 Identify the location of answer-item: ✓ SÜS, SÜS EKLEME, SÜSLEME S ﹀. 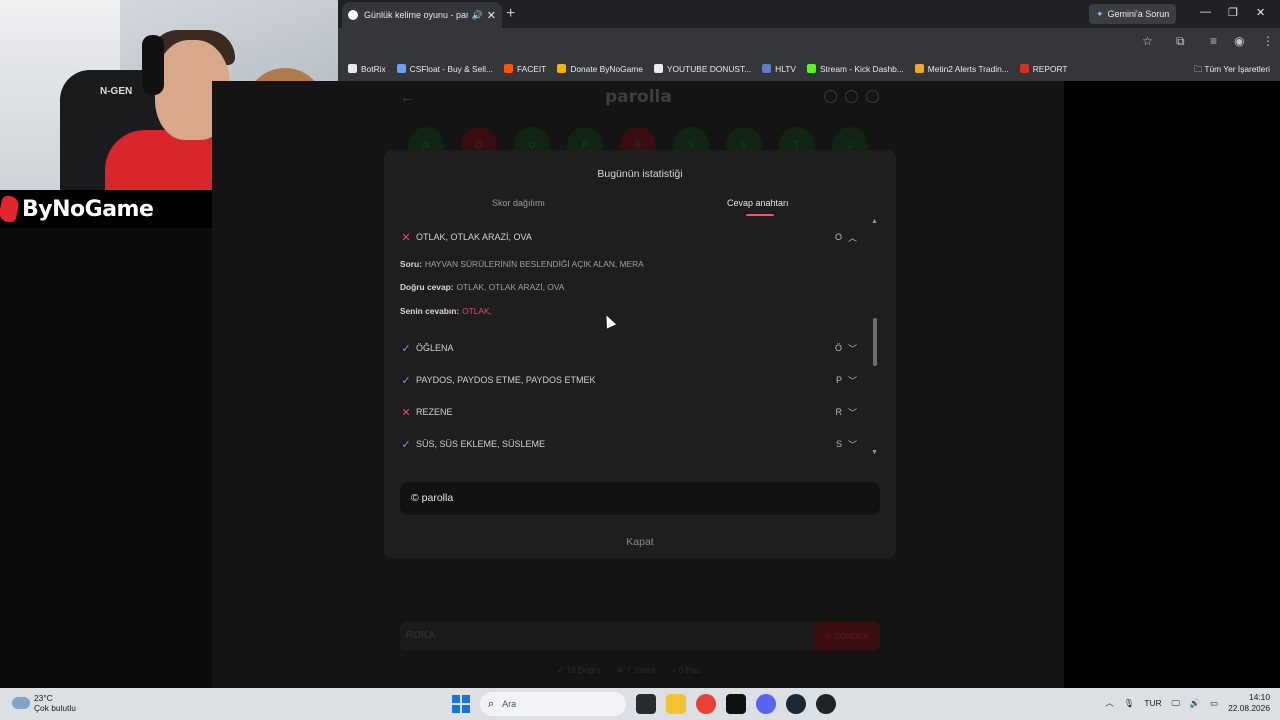
(630, 444).